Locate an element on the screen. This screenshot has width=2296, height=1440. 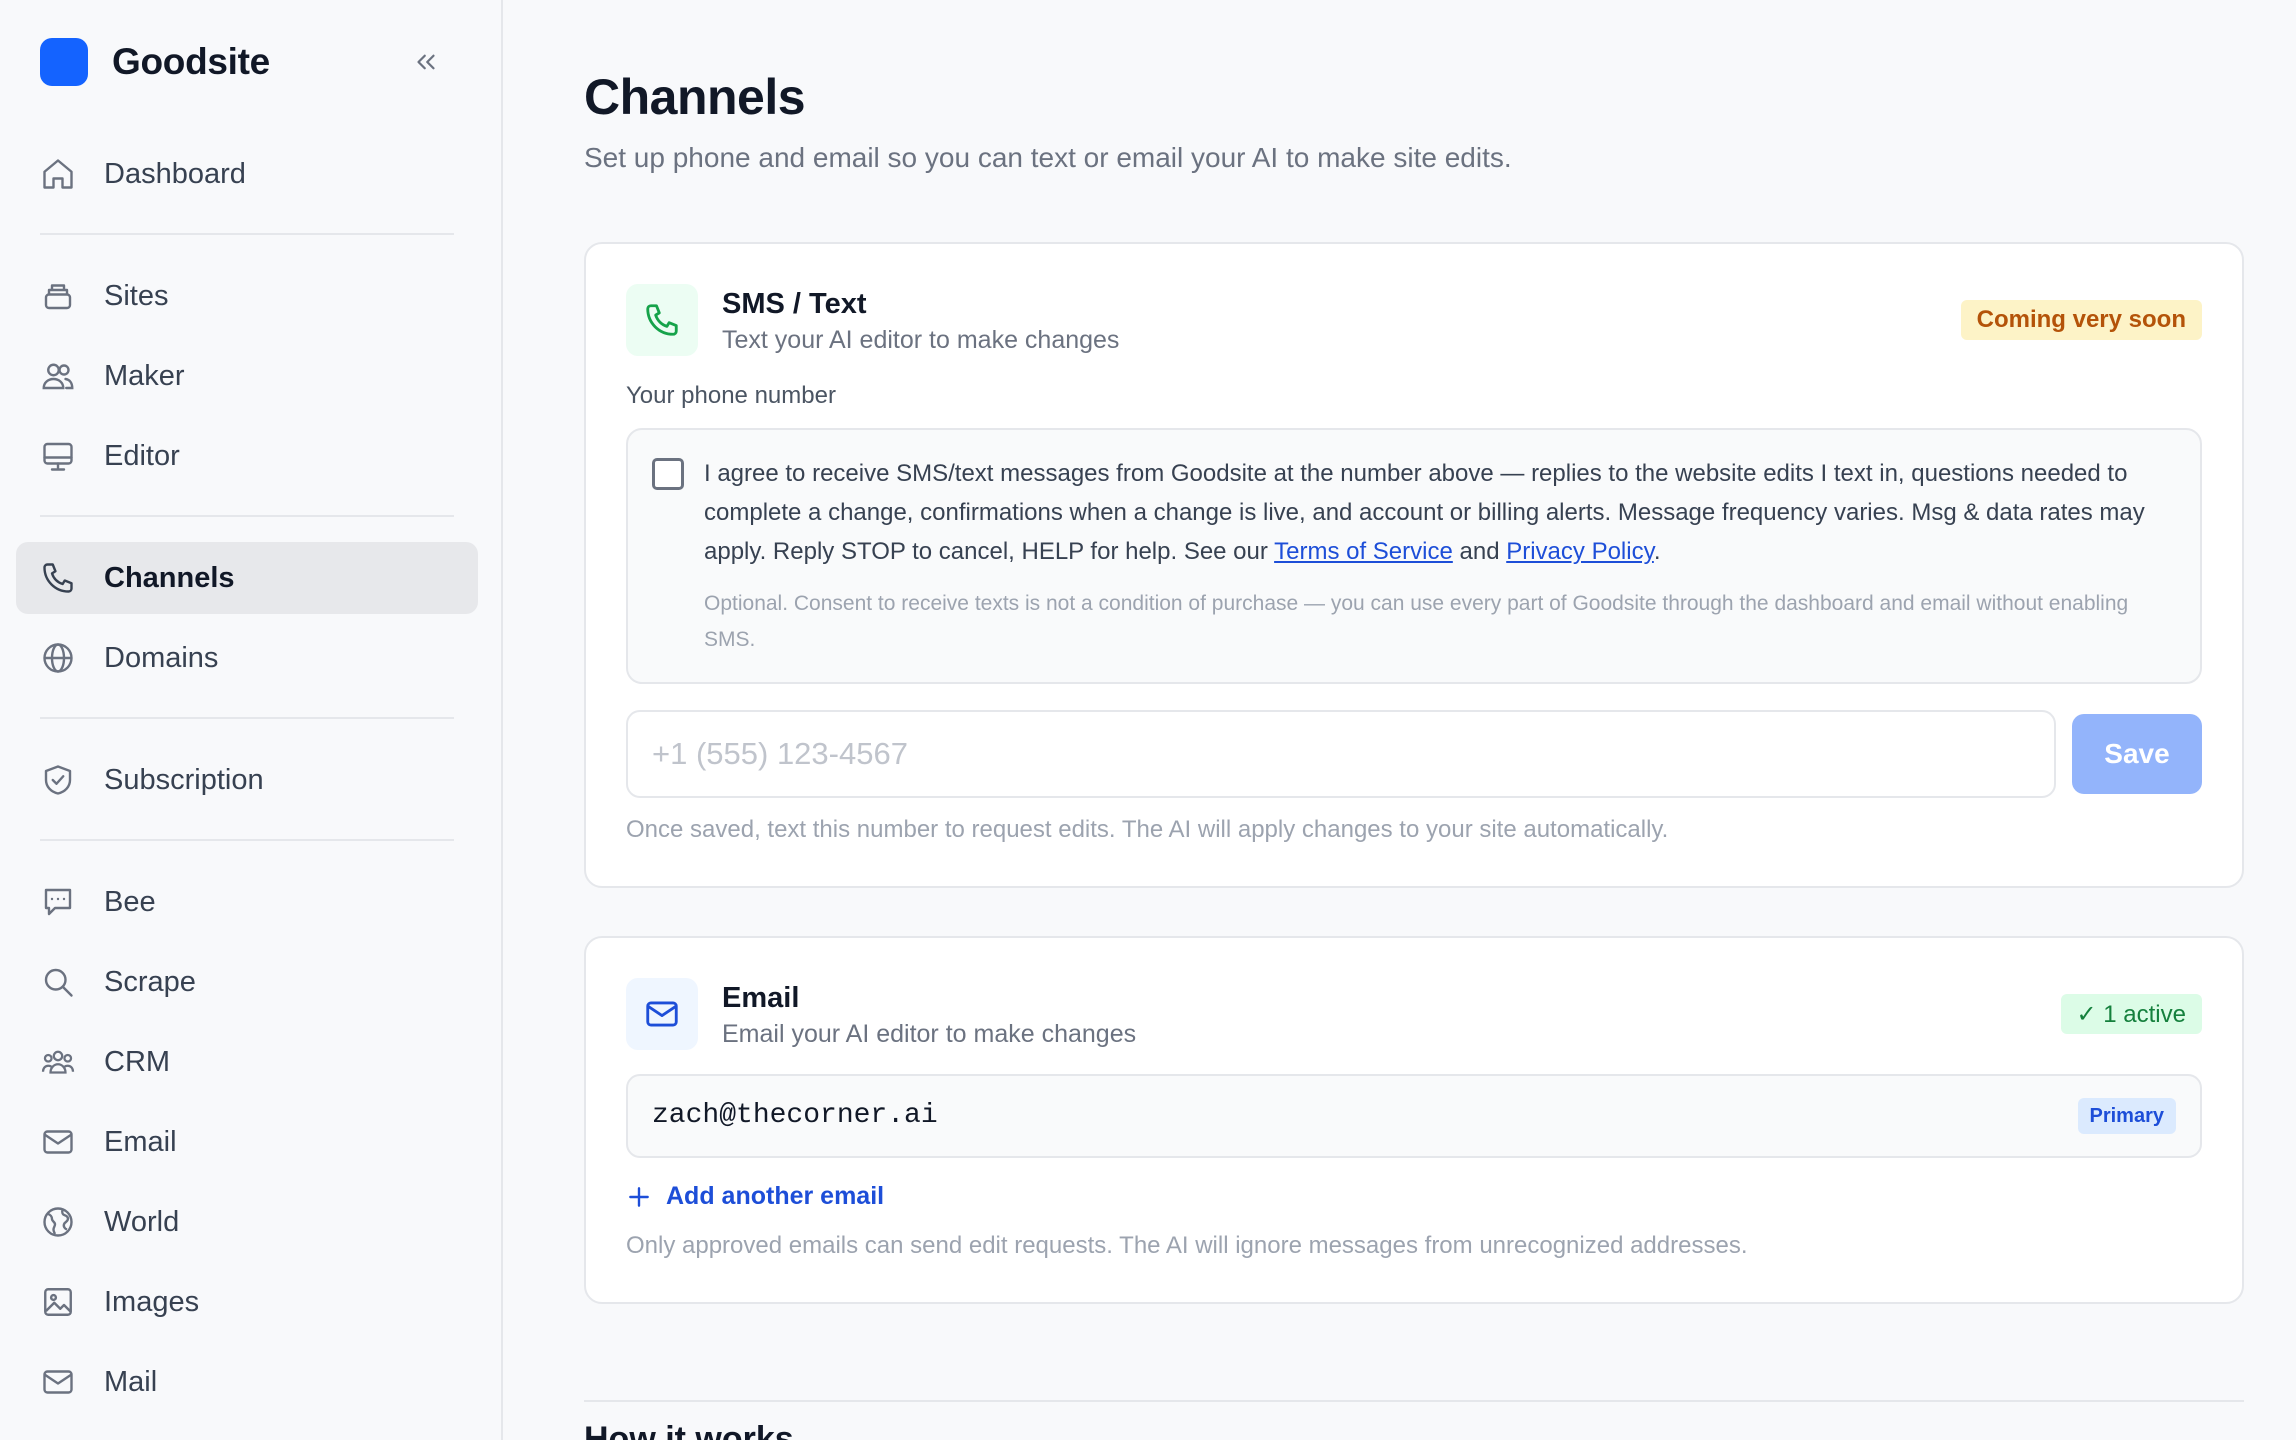
sms-card-icon is located at coordinates (662, 320).